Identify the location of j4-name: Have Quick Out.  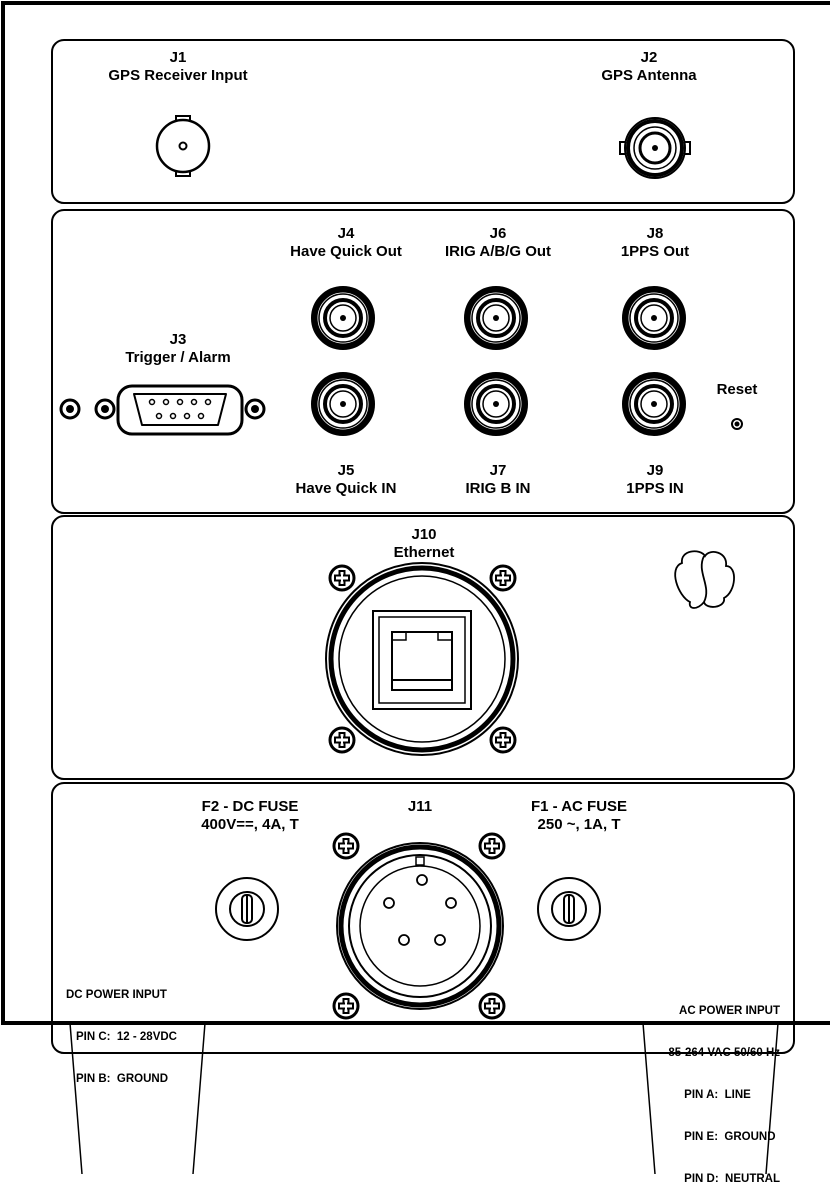
(346, 251).